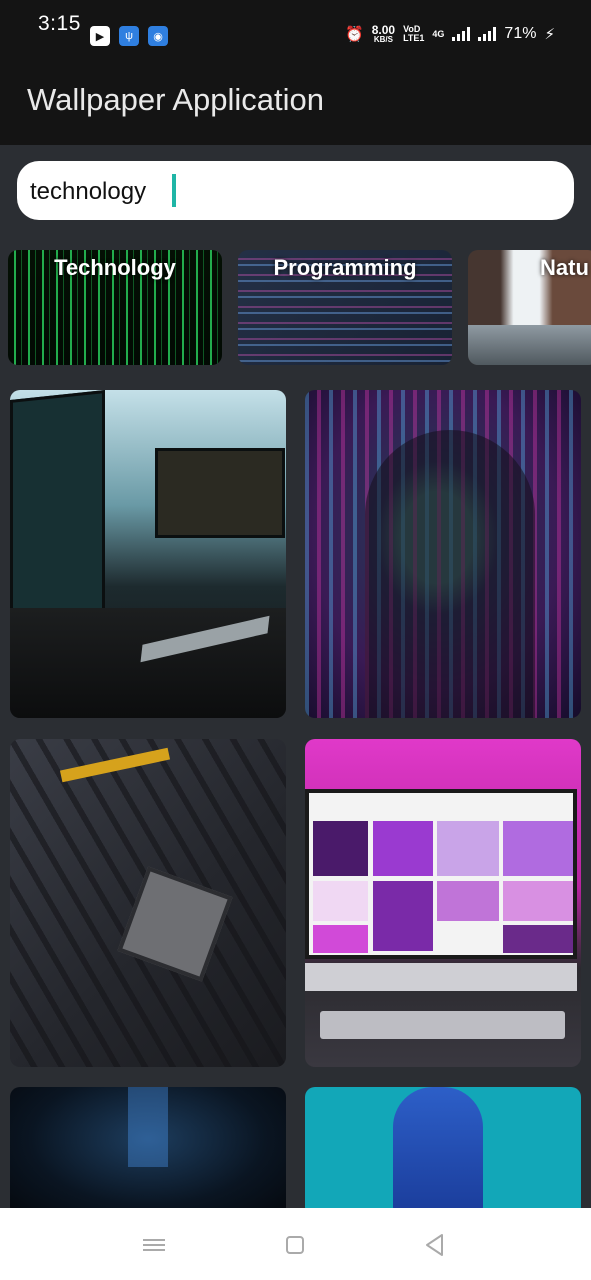 The image size is (591, 1280). What do you see at coordinates (383, 33) in the screenshot?
I see `network-speed: 8.00 KB/S` at bounding box center [383, 33].